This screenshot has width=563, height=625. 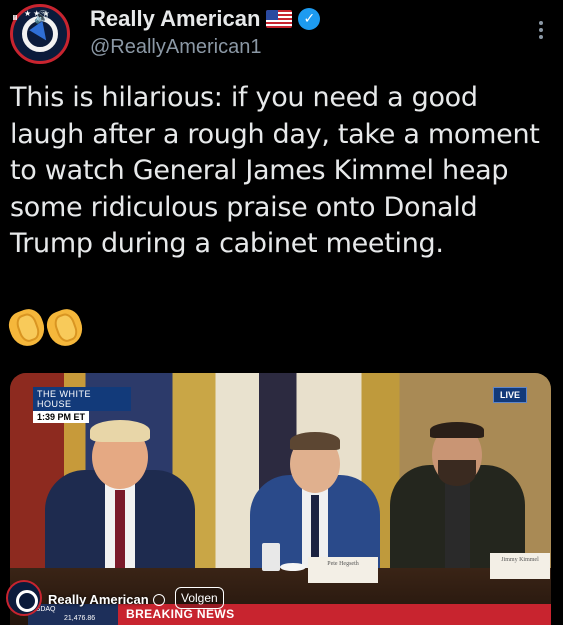 What do you see at coordinates (24, 598) in the screenshot?
I see `overlay-avatar` at bounding box center [24, 598].